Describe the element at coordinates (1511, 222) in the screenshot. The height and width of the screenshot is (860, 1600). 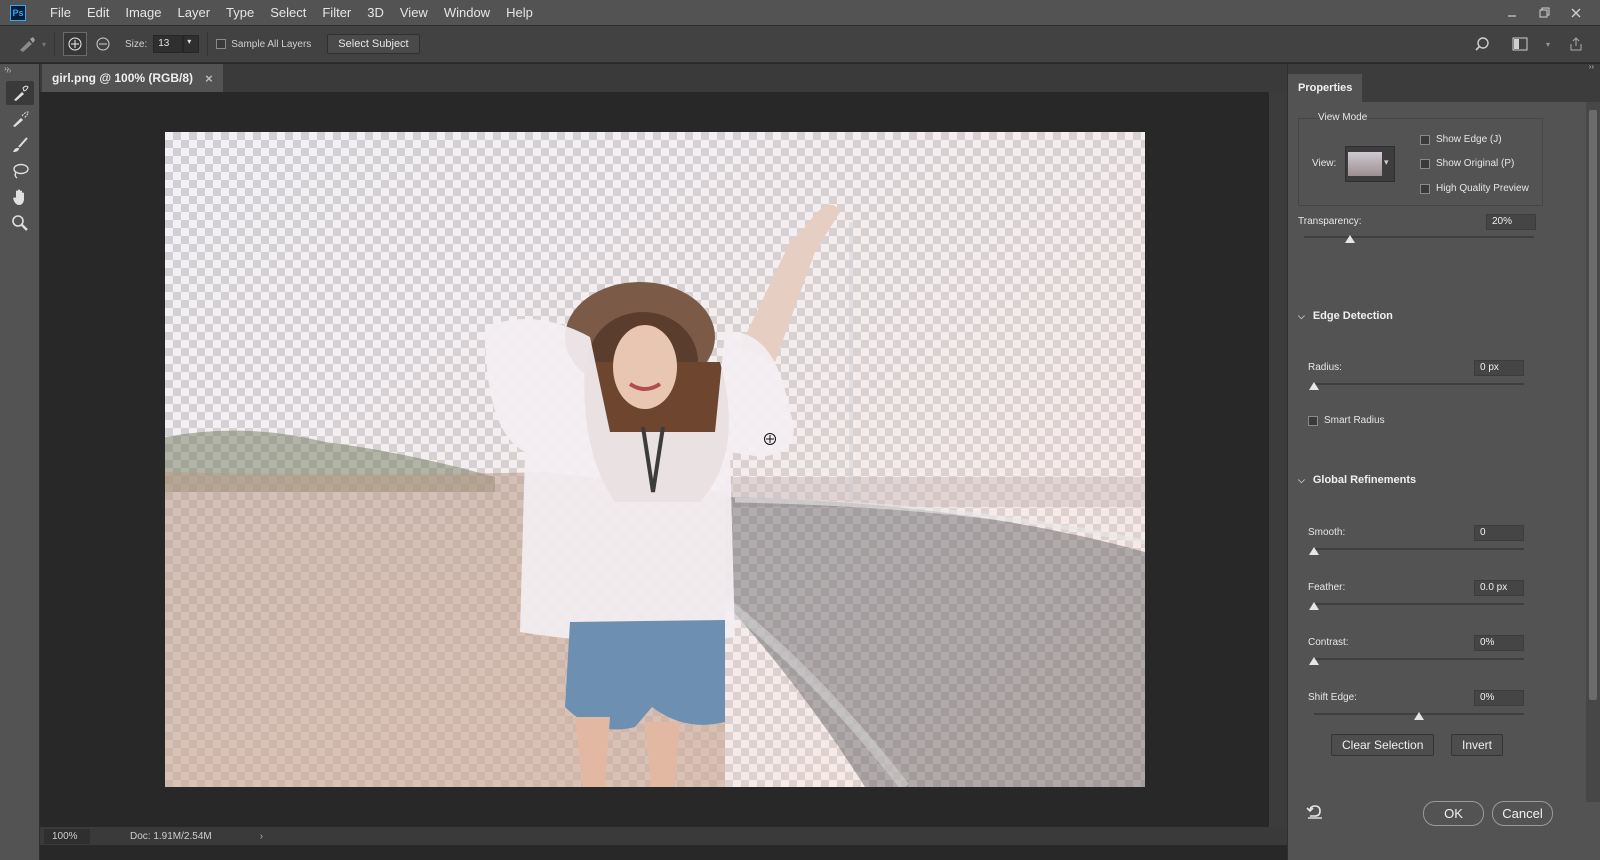
I see `transparency-input: 20%` at that location.